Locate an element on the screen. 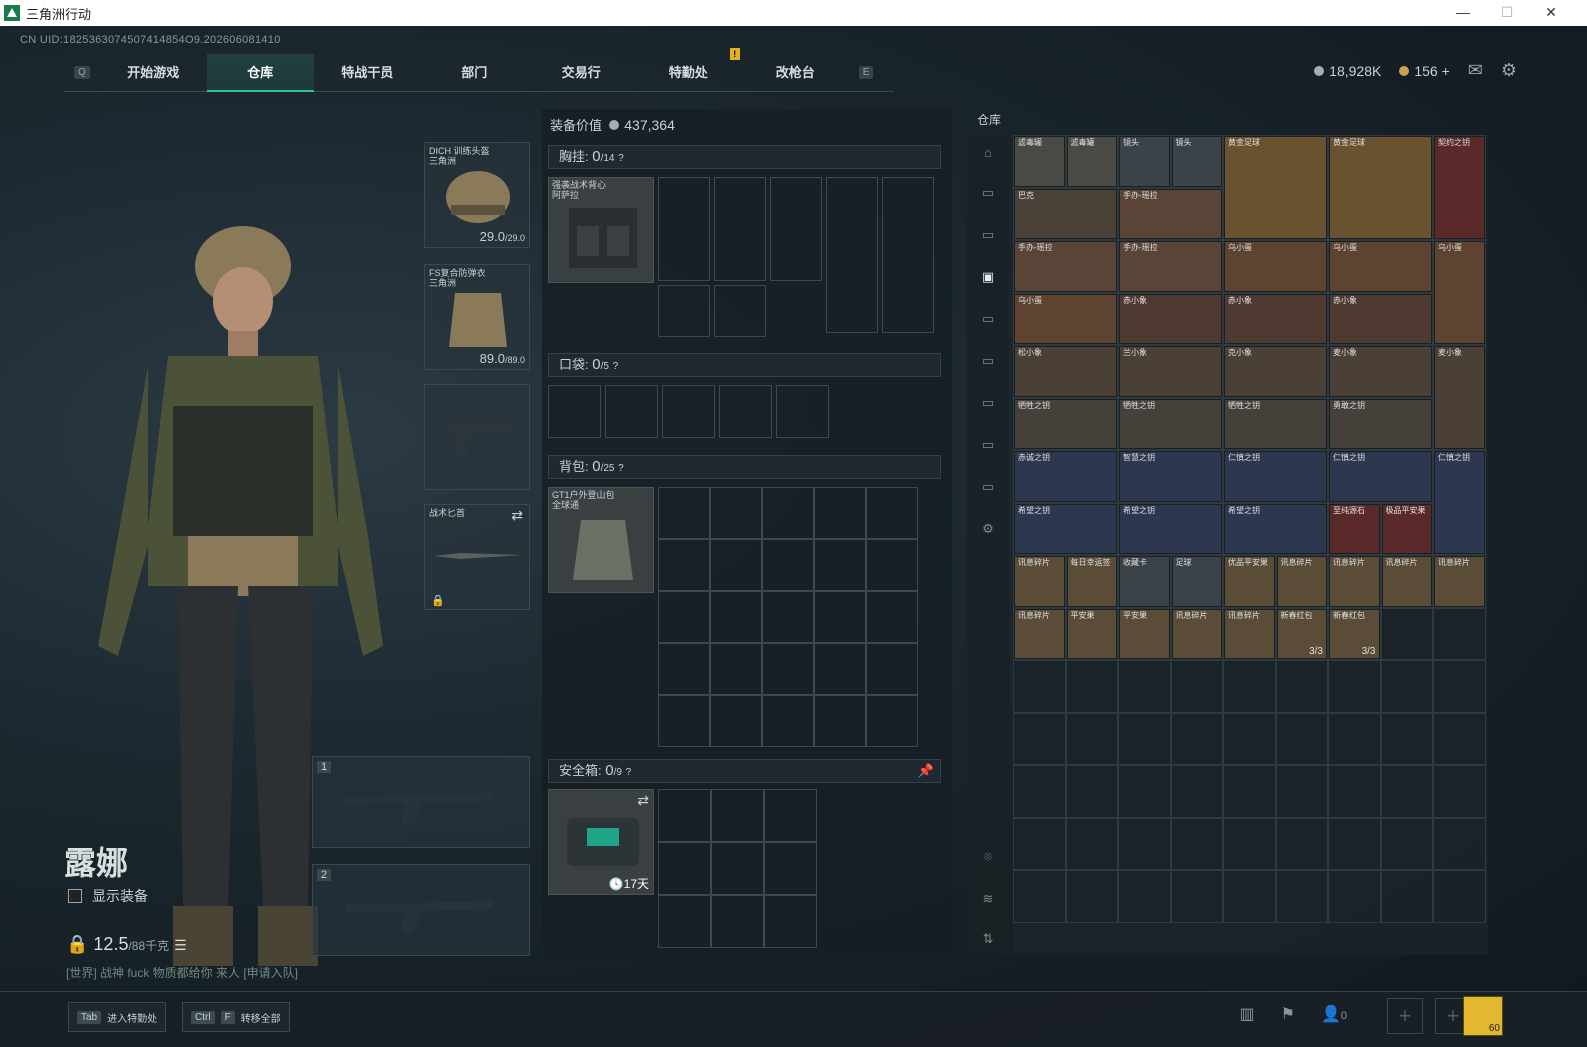  friends-icon: 👤0 is located at coordinates (1334, 1014).